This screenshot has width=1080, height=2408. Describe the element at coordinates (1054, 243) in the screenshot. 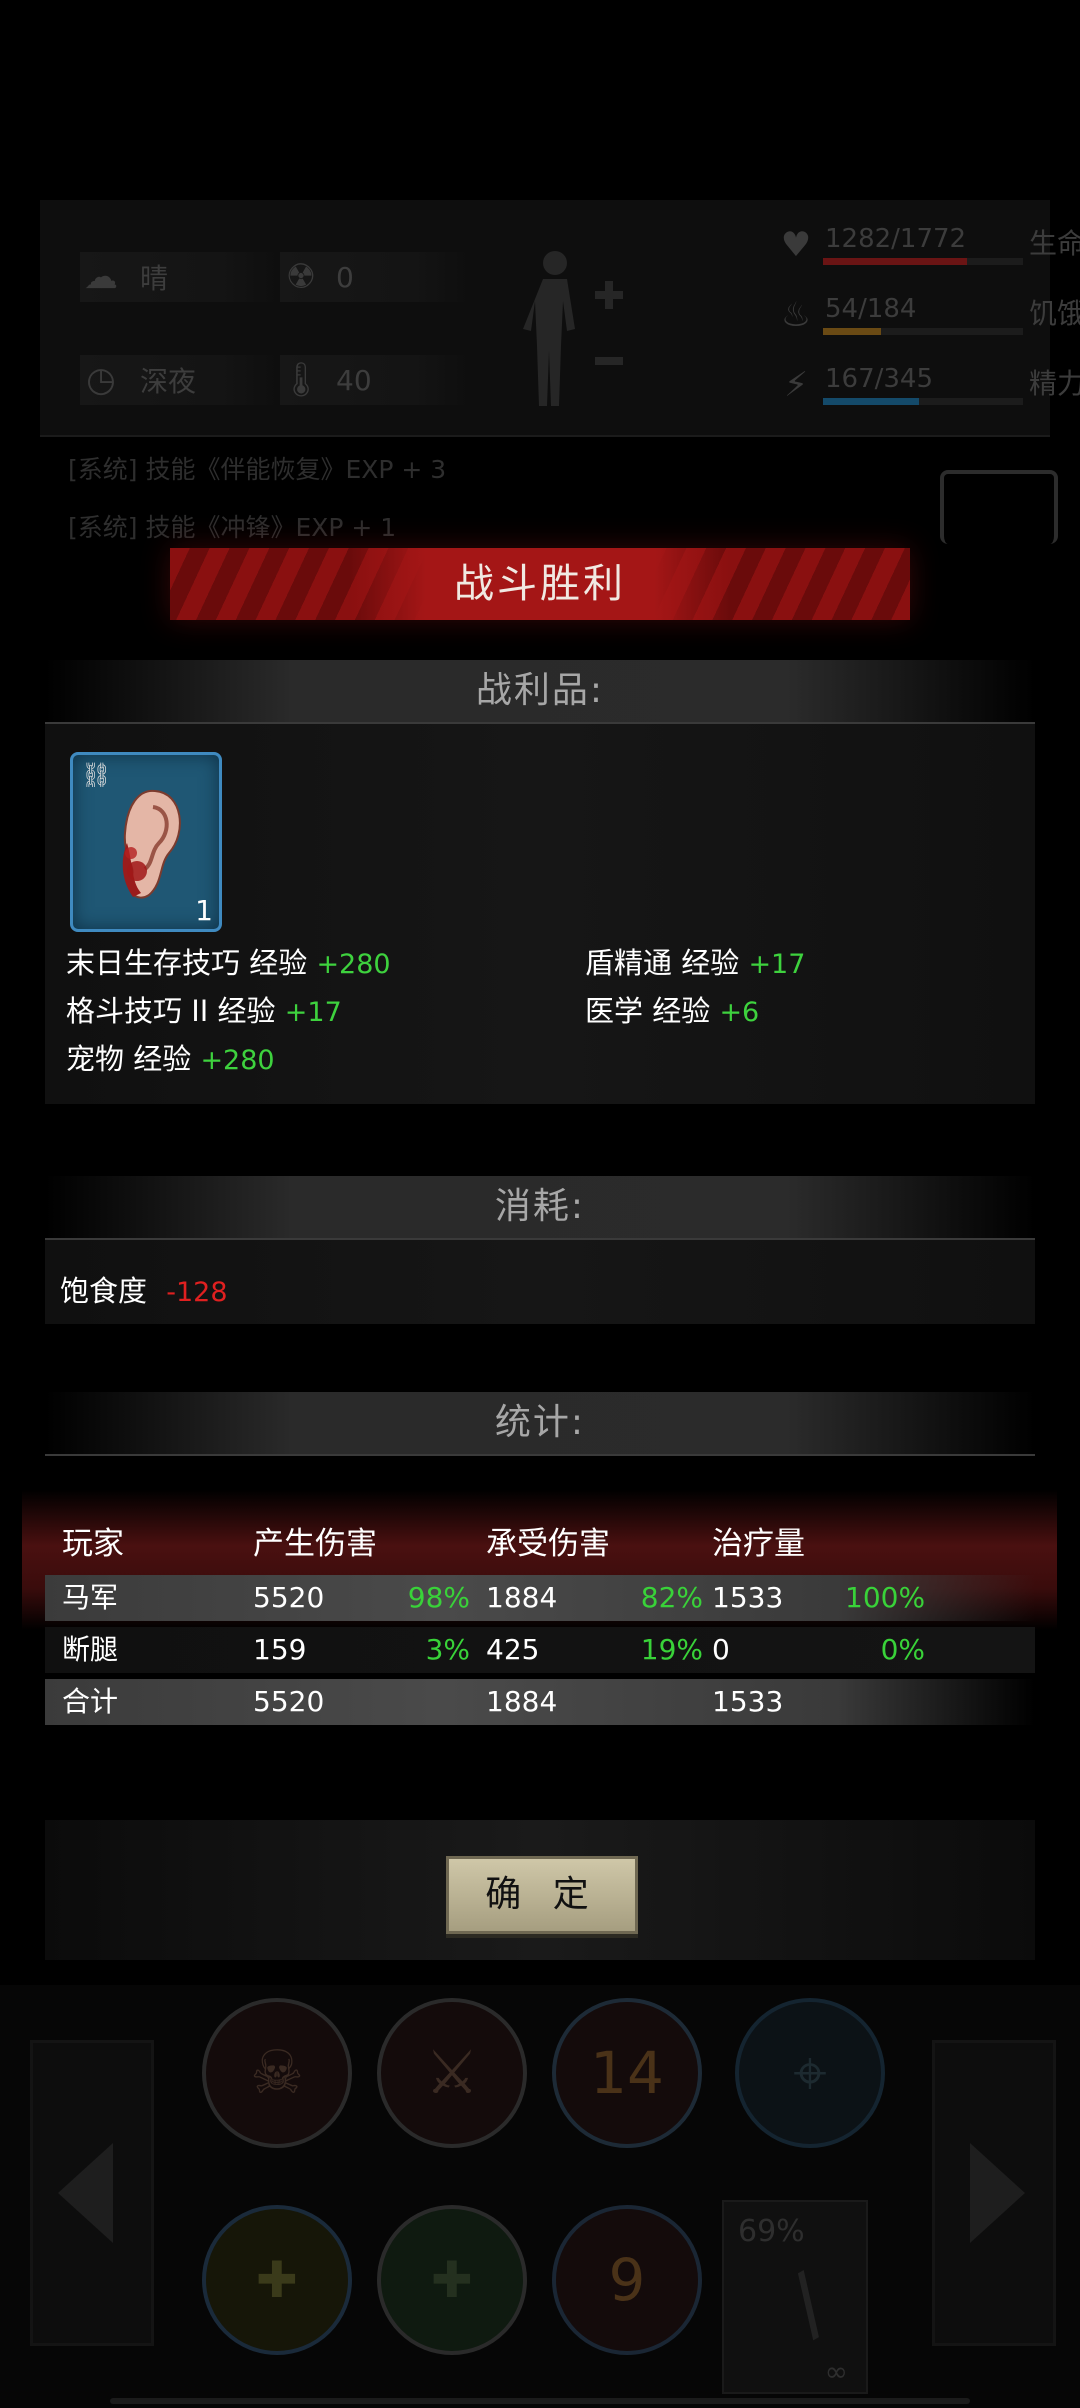

I see `health-label: 生命` at that location.